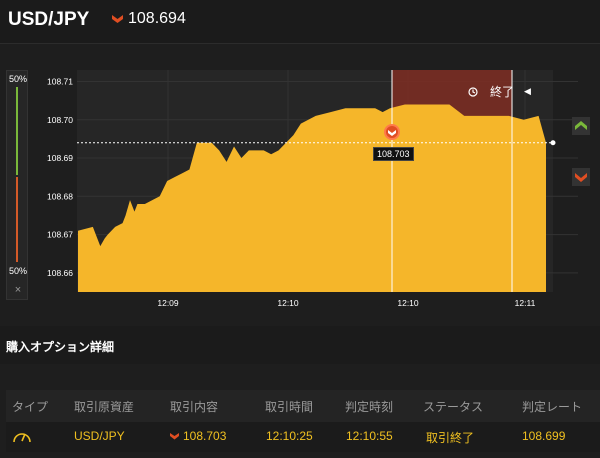 The height and width of the screenshot is (458, 600). I want to click on current-price-dot, so click(553, 143).